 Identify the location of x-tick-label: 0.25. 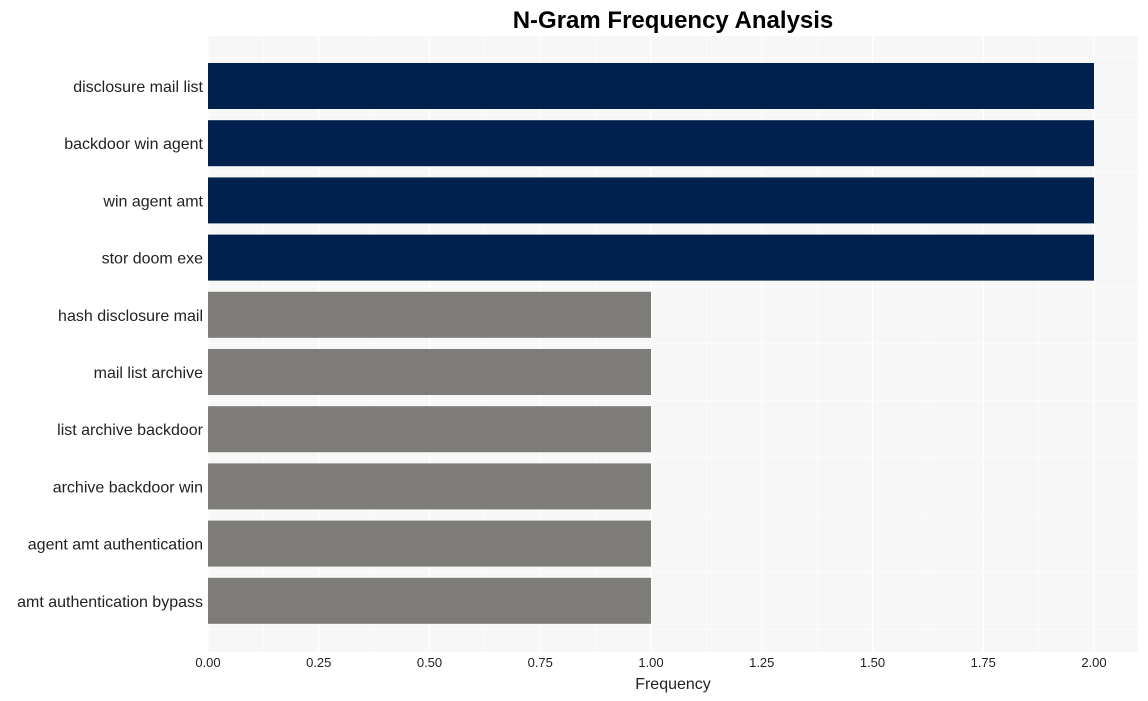
(318, 662).